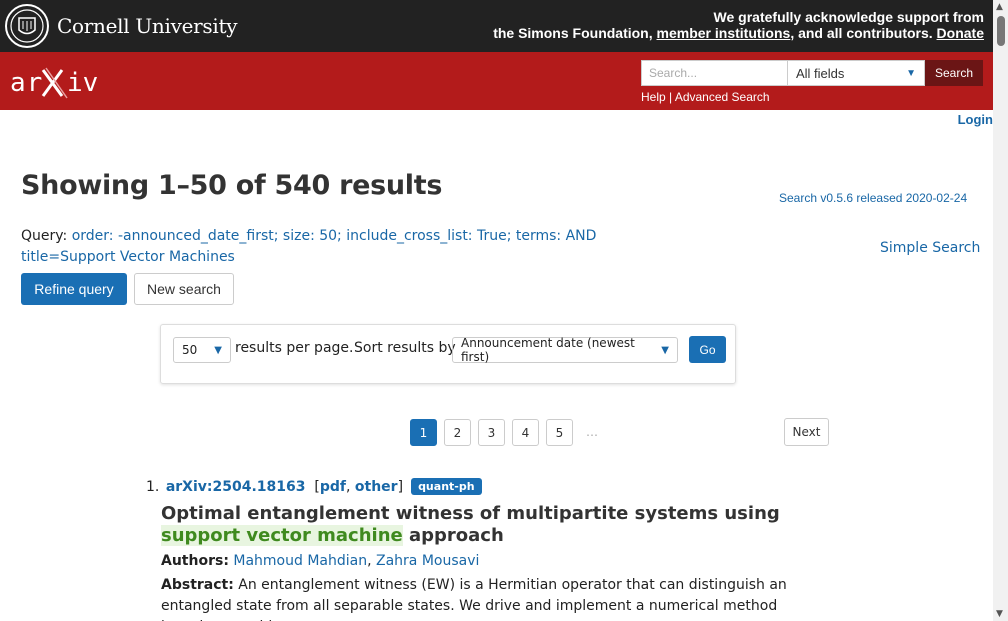  Describe the element at coordinates (525, 432) in the screenshot. I see `page-link-4: 4` at that location.